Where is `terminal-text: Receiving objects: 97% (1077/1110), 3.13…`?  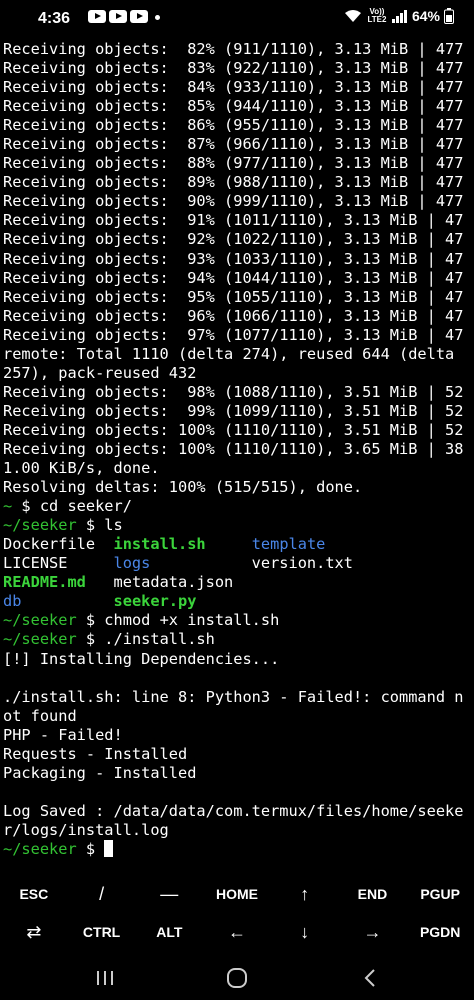
terminal-text: Receiving objects: 97% (1077/1110), 3.13… is located at coordinates (233, 334).